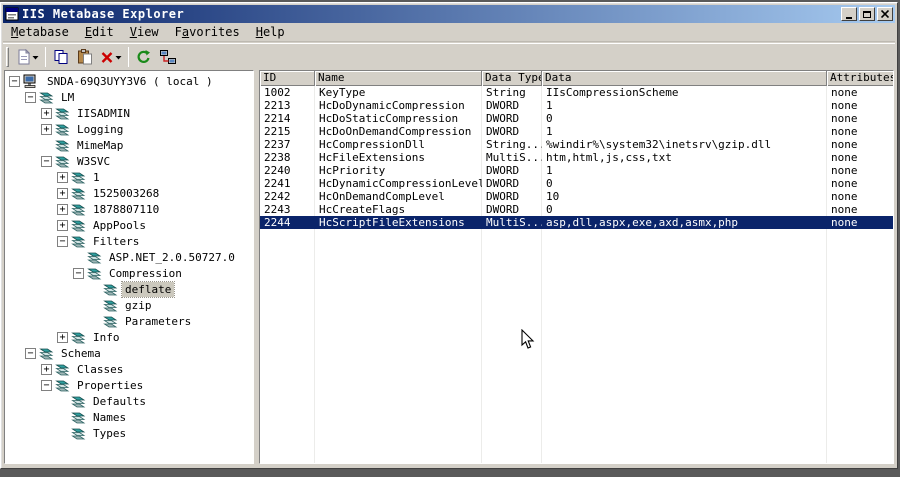  Describe the element at coordinates (68, 97) in the screenshot. I see `tree-item-label: LM` at that location.